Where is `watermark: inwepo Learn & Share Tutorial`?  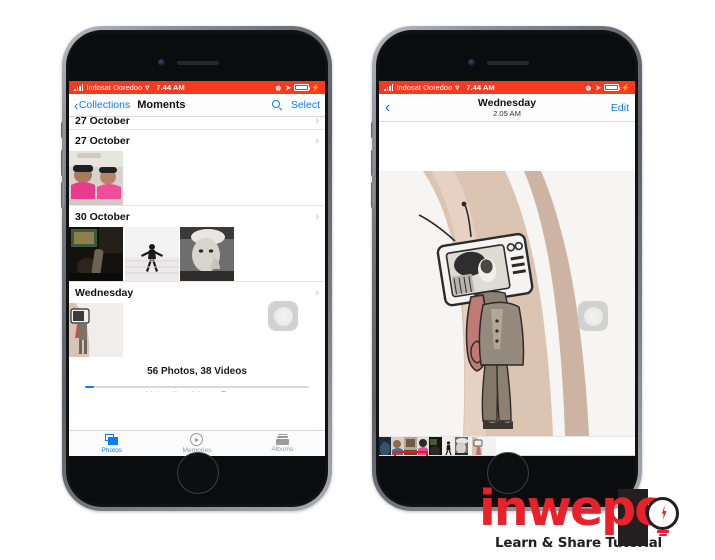
watermark: inwepo Learn & Share Tutorial is located at coordinates (596, 520).